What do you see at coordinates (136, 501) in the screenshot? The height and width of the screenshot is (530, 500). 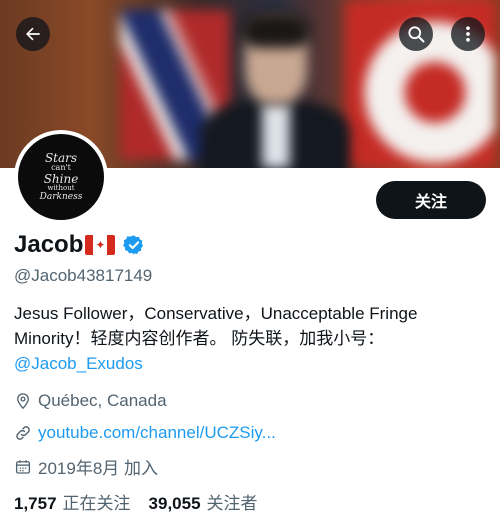 I see `follow-stats: 1,757 正在关注 39,055 关注者` at bounding box center [136, 501].